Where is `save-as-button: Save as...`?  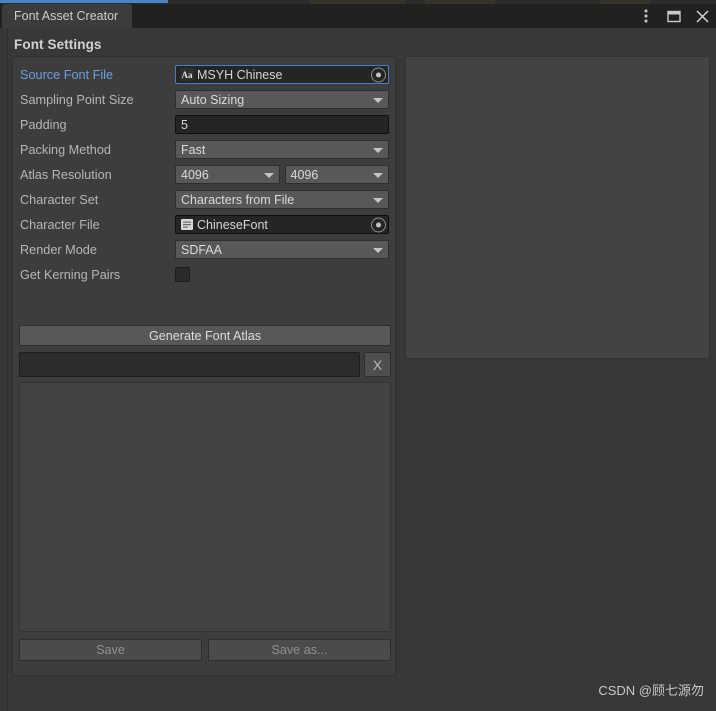 save-as-button: Save as... is located at coordinates (299, 650).